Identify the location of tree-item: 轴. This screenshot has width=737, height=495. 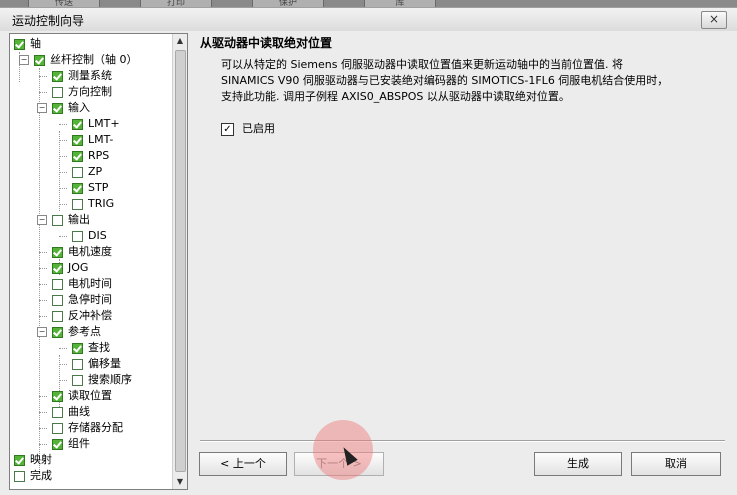
(27, 44).